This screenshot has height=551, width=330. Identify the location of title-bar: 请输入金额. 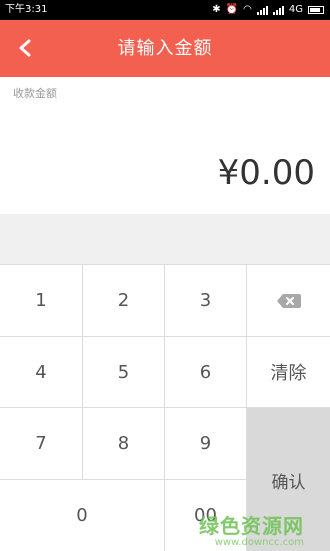
(165, 48).